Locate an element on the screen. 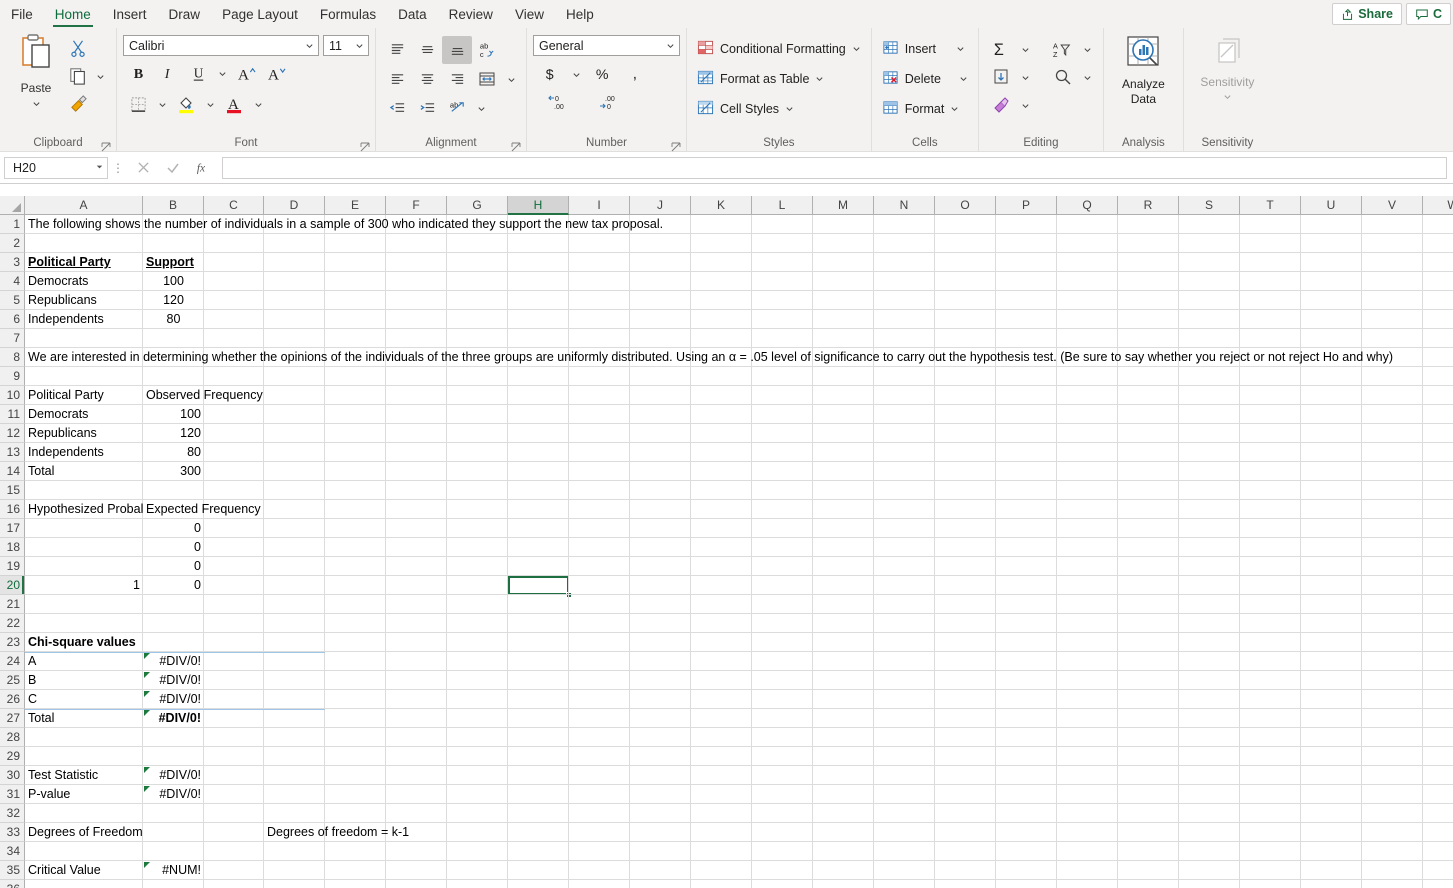 The height and width of the screenshot is (888, 1453). cell-C34 is located at coordinates (234, 851).